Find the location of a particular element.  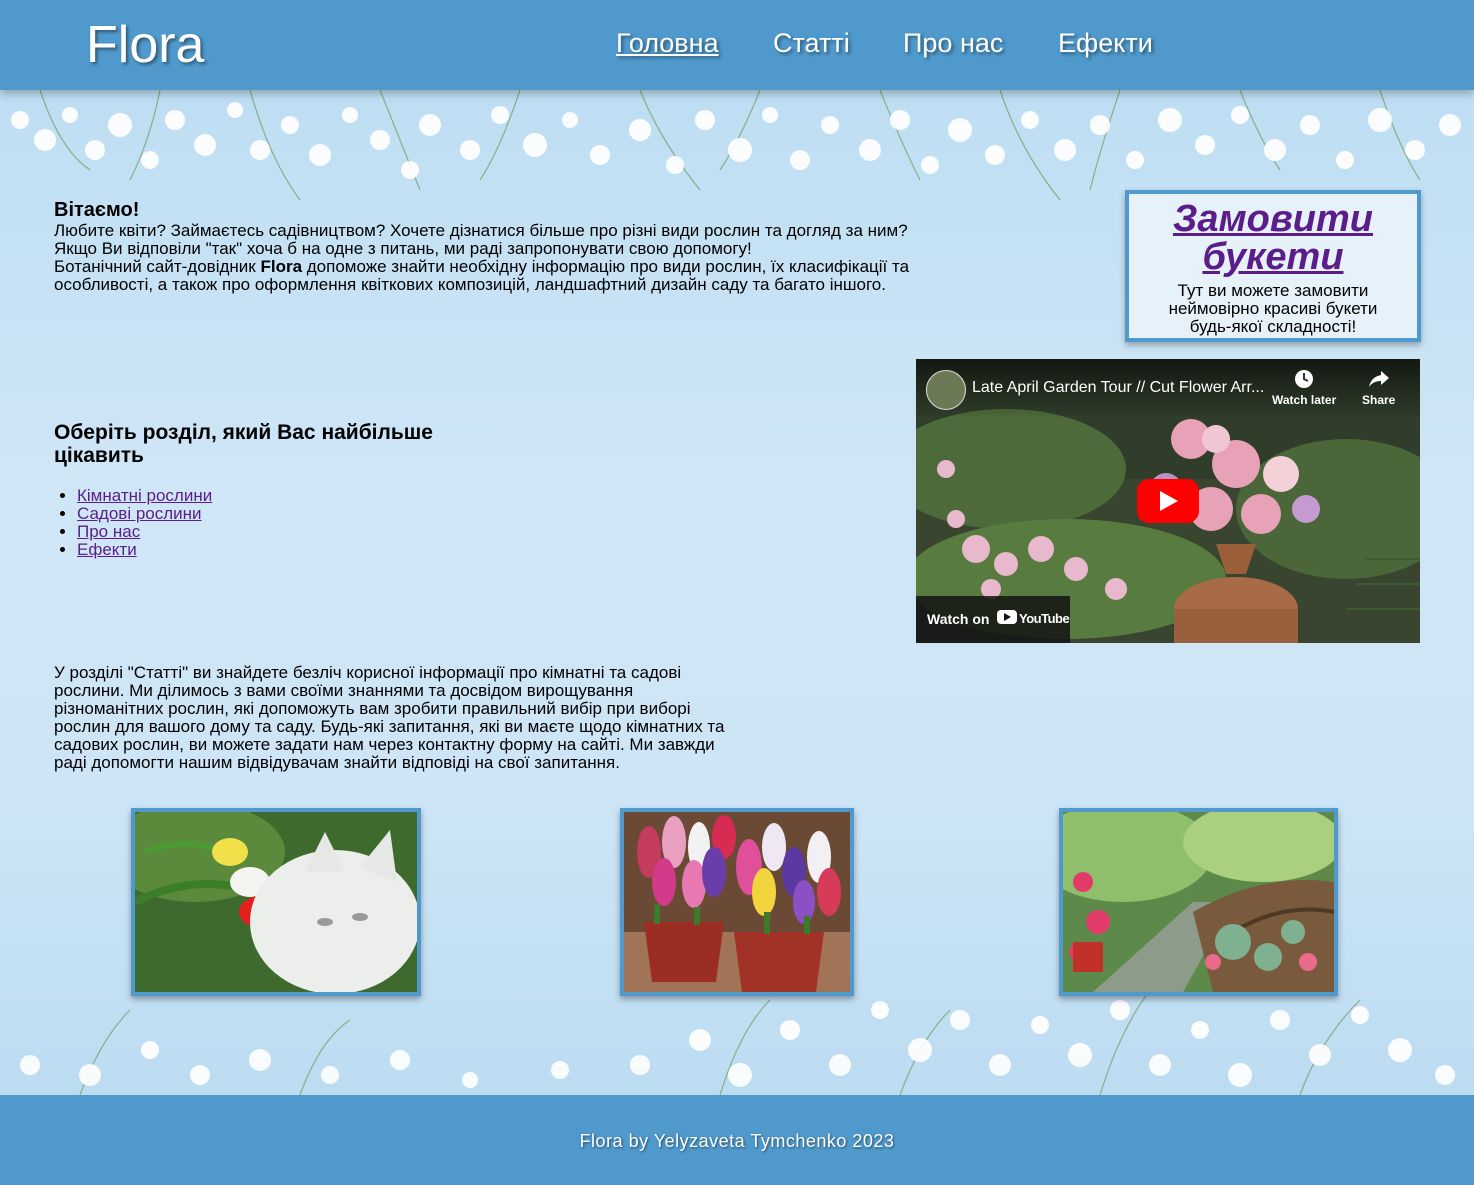

section-link-garden-plants: Садові рослини is located at coordinates (139, 513).